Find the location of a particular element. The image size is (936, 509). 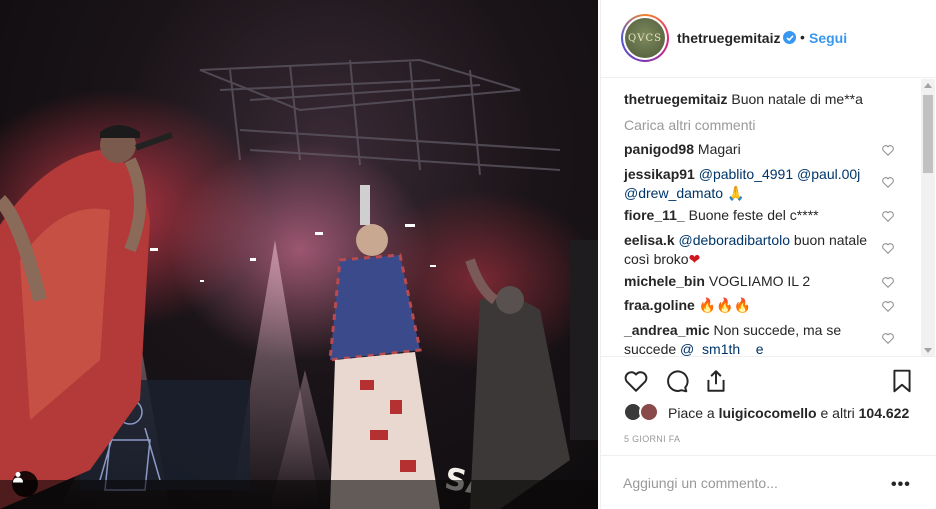

bookmark-icon is located at coordinates (902, 381).